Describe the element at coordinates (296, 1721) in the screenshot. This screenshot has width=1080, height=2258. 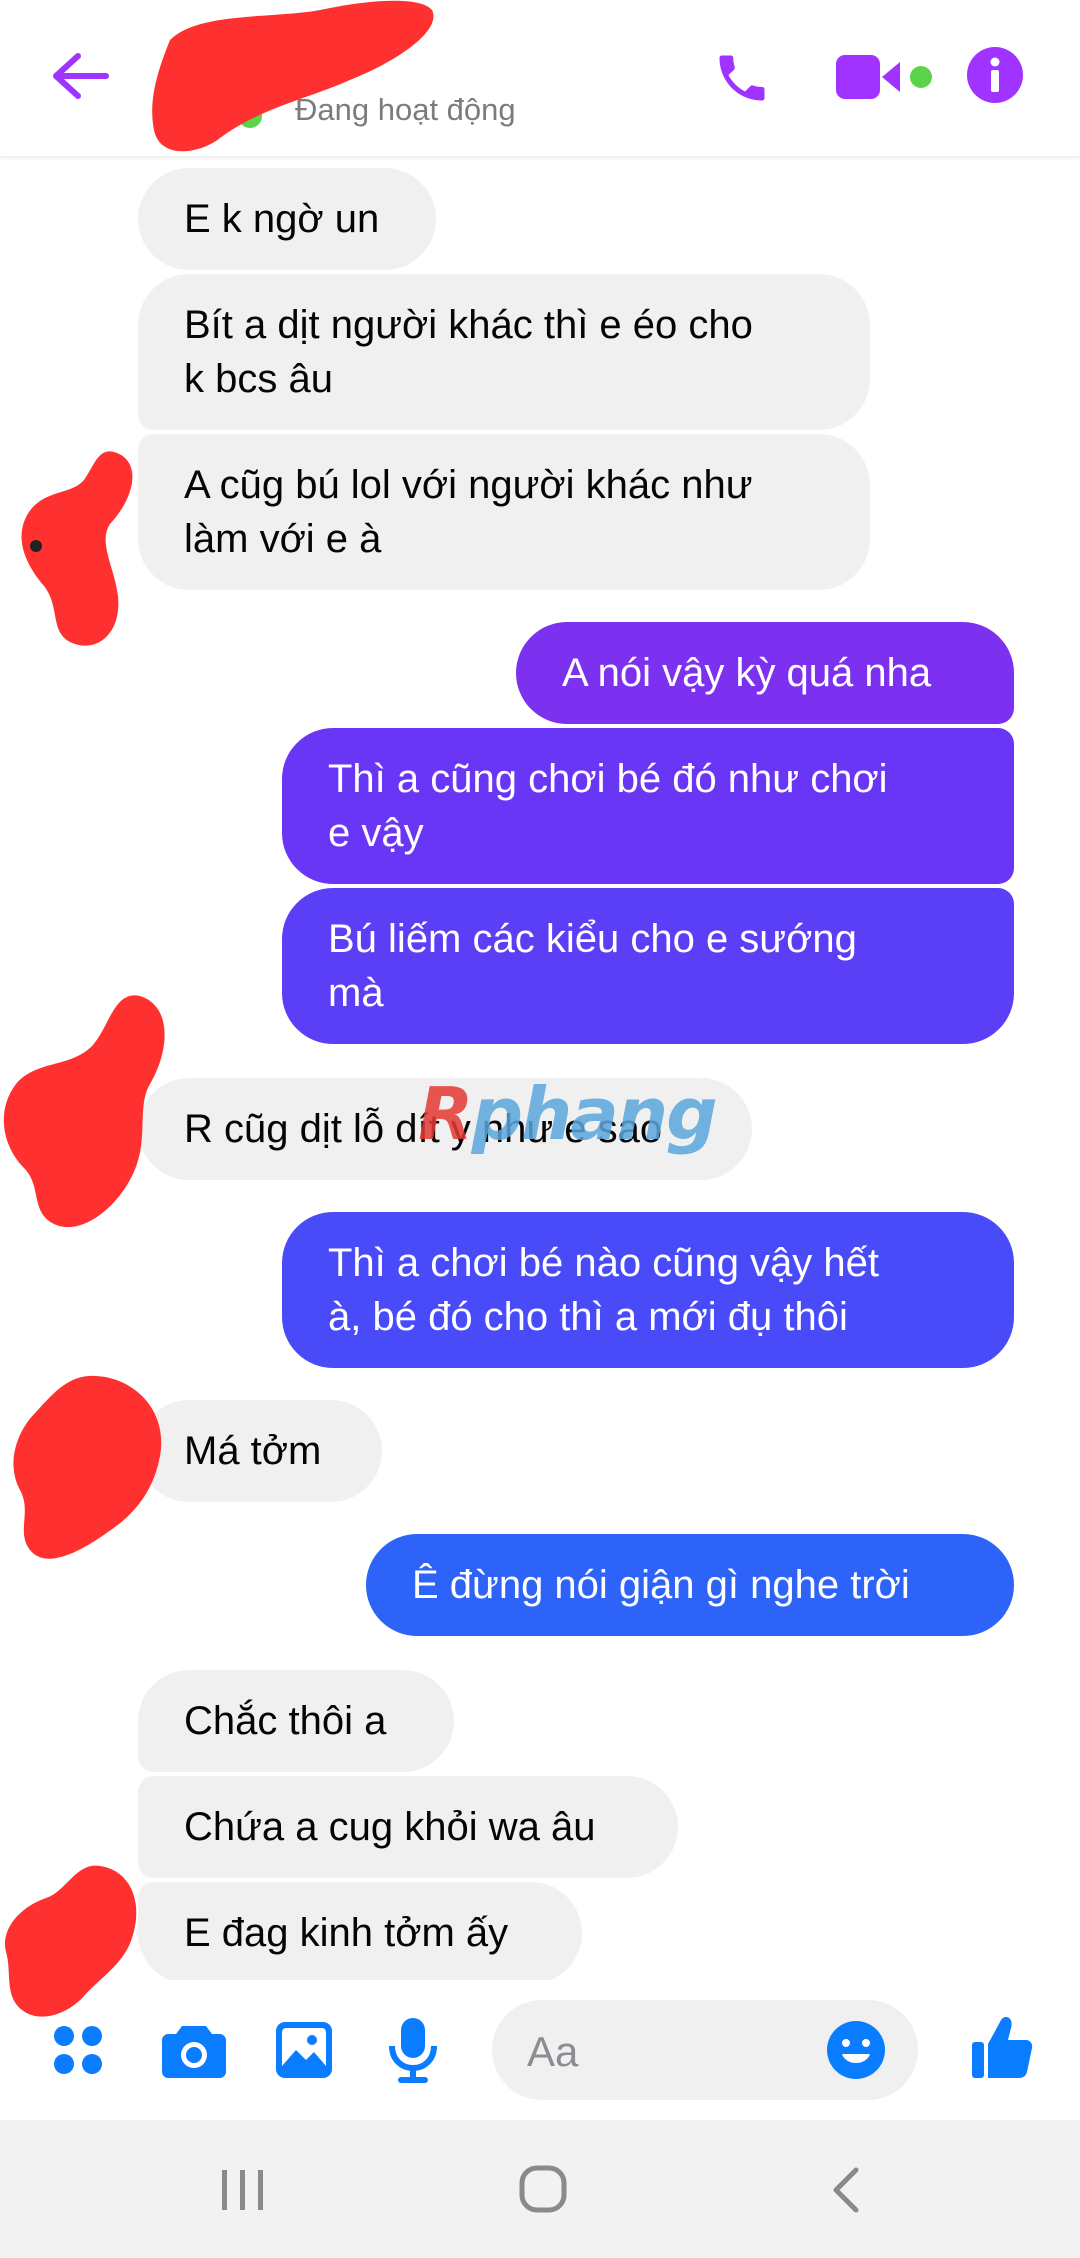
I see `message-incoming: Chắc thôi a` at that location.